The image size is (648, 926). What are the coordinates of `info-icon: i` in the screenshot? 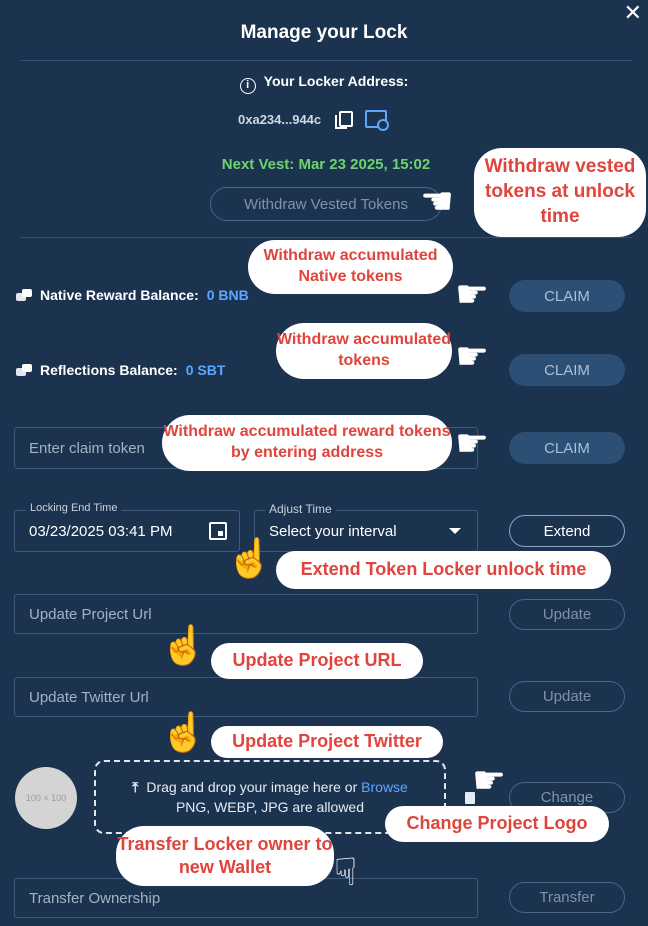 It's located at (247, 86).